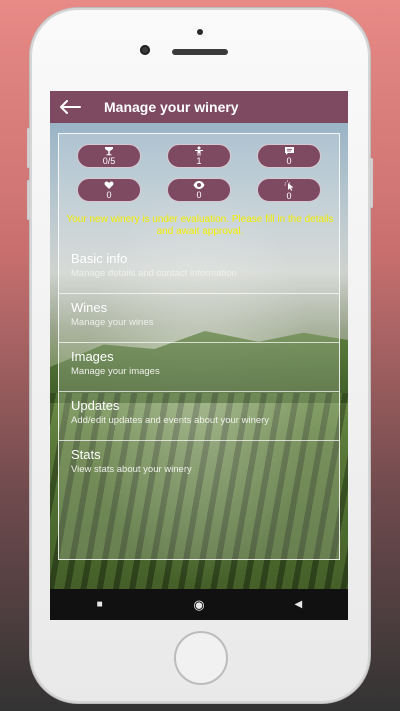 The image size is (400, 711). What do you see at coordinates (298, 604) in the screenshot?
I see `back-triangle-icon: ◀` at bounding box center [298, 604].